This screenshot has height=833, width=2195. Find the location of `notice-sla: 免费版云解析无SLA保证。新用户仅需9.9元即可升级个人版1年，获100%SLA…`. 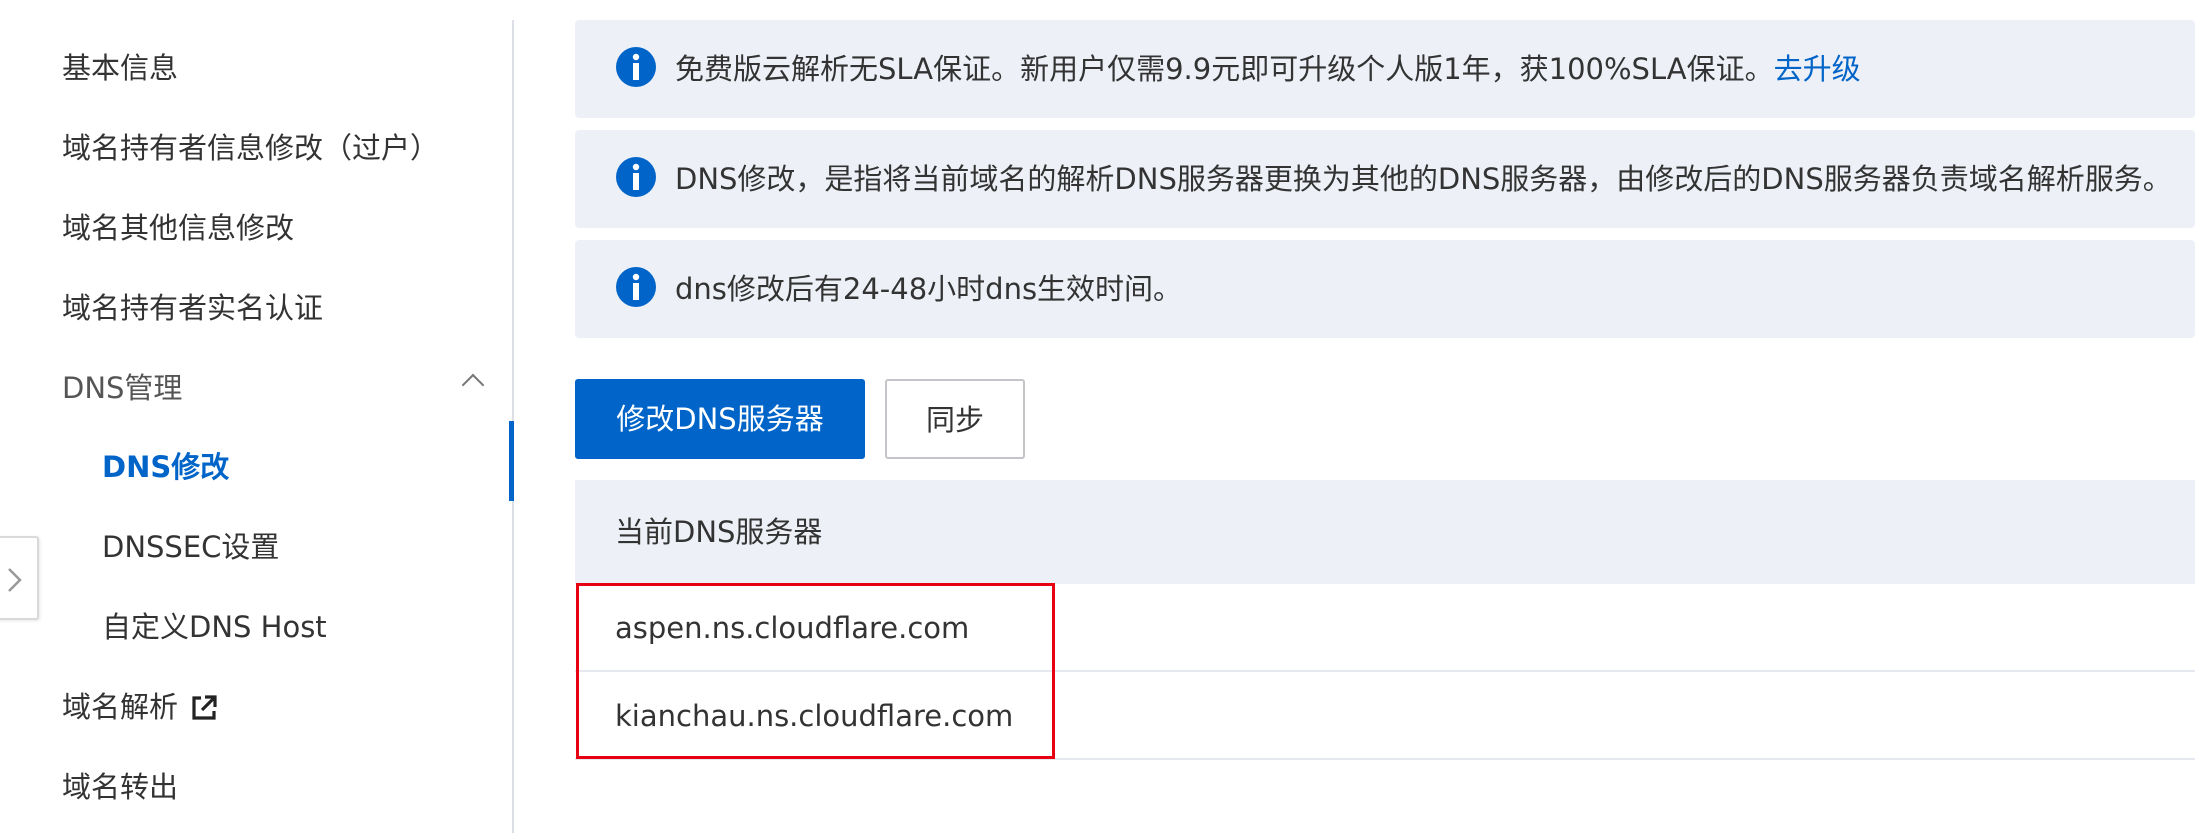

notice-sla: 免费版云解析无SLA保证。新用户仅需9.9元即可升级个人版1年，获100%SLA… is located at coordinates (1385, 69).